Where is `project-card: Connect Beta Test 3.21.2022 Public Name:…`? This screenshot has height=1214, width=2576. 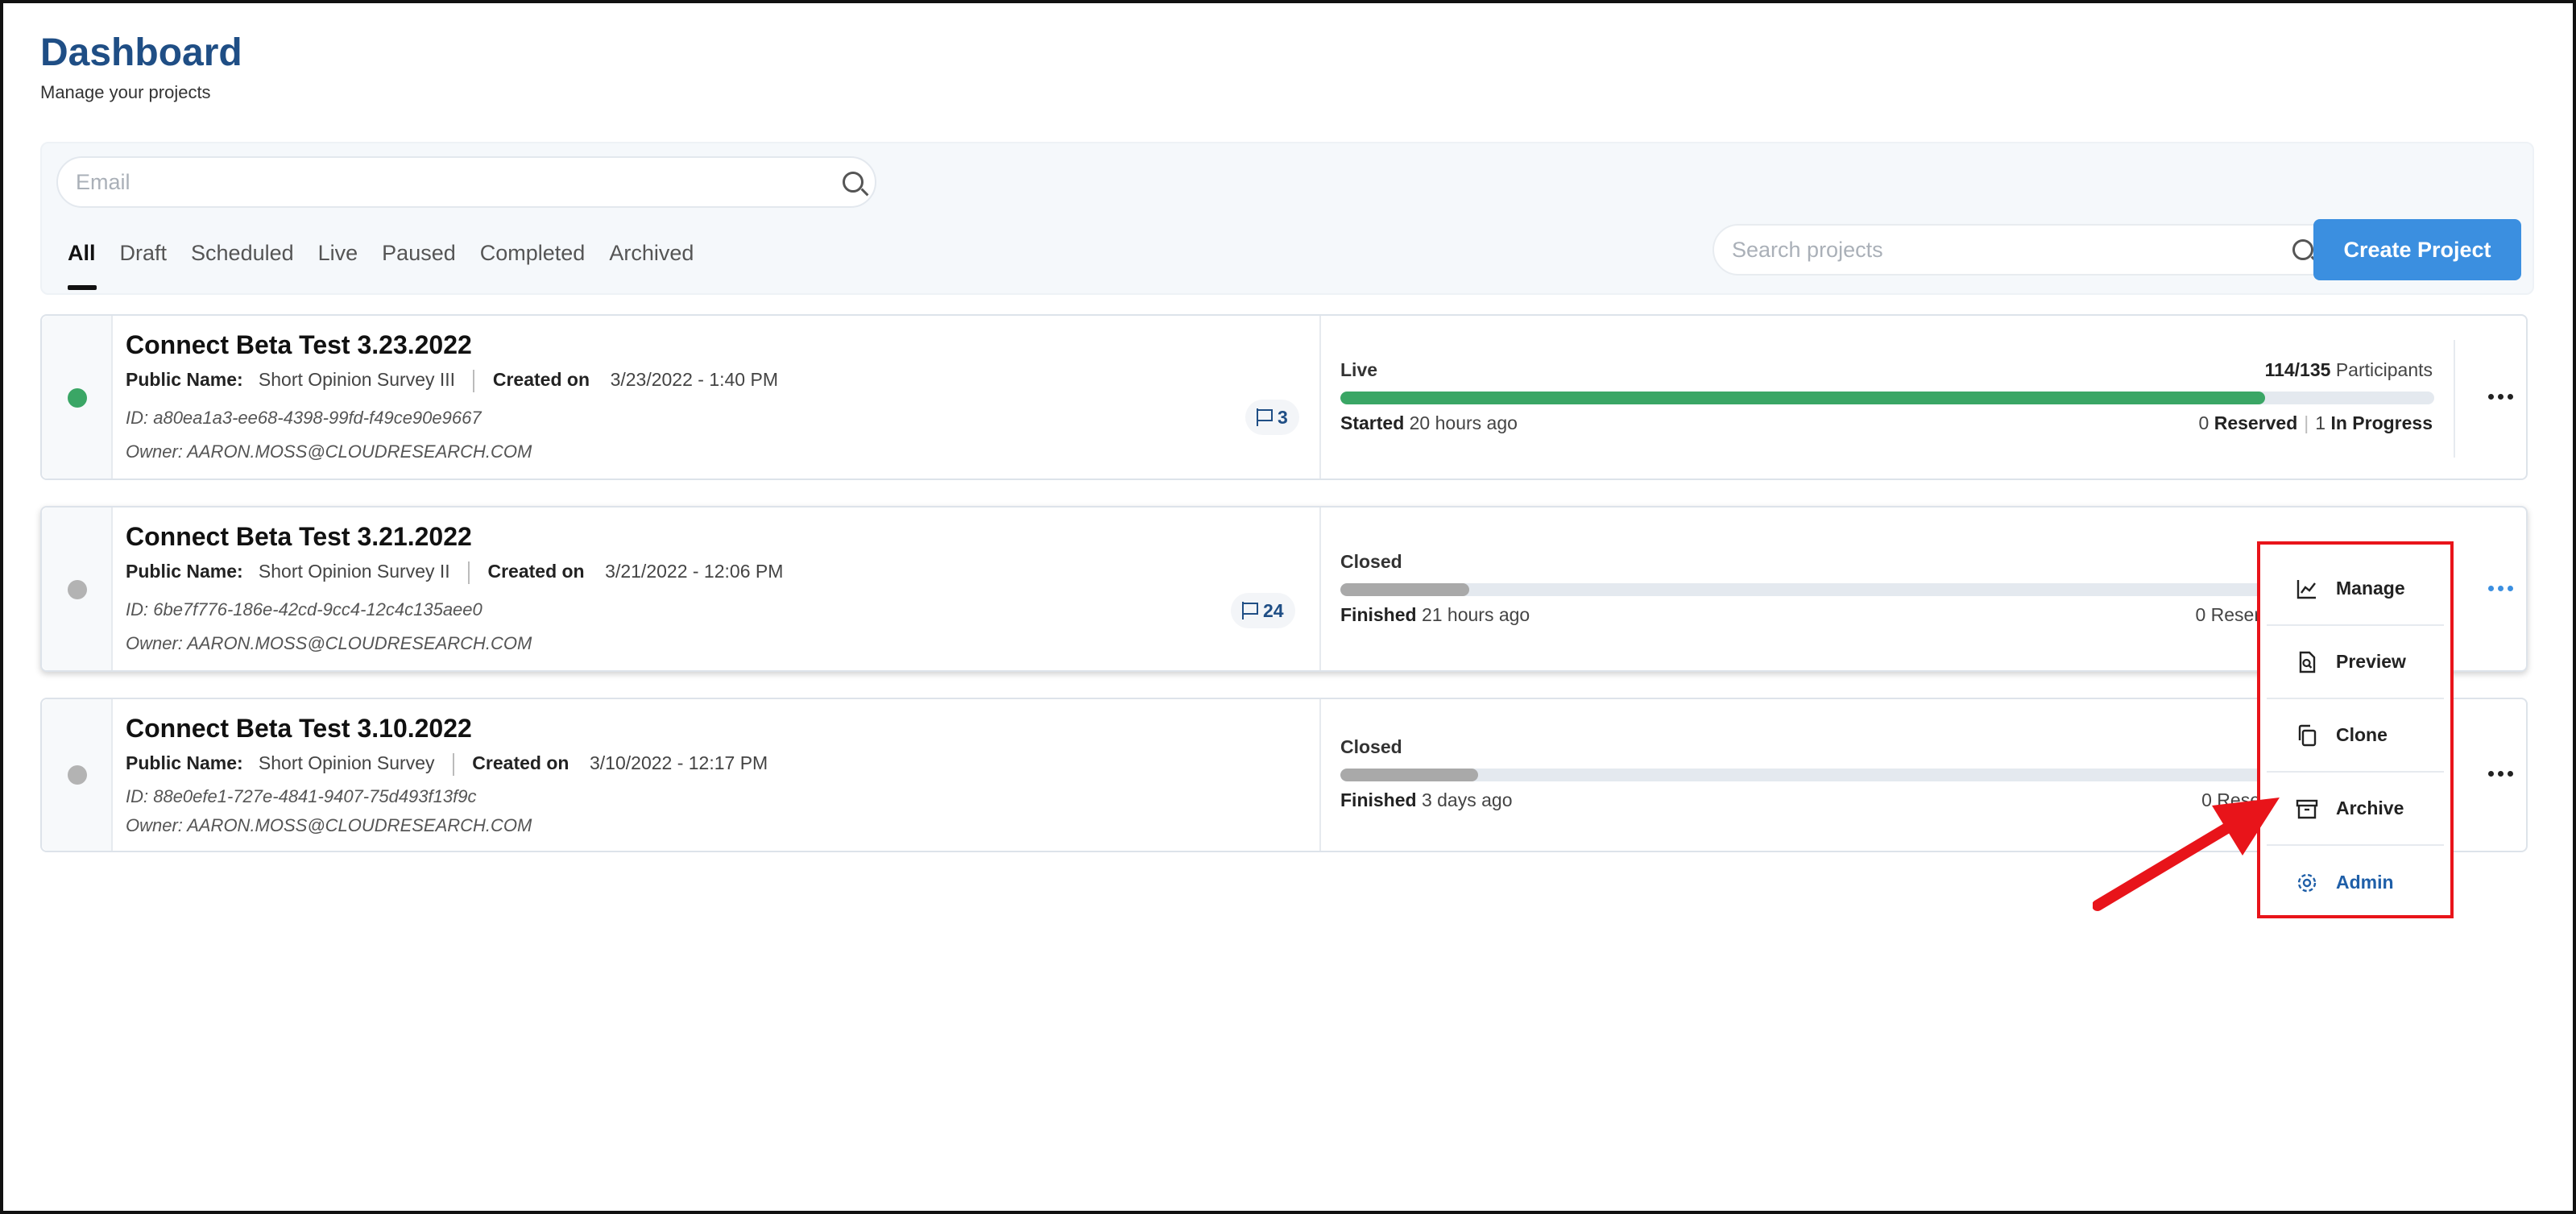 project-card: Connect Beta Test 3.21.2022 Public Name:… is located at coordinates (1284, 589).